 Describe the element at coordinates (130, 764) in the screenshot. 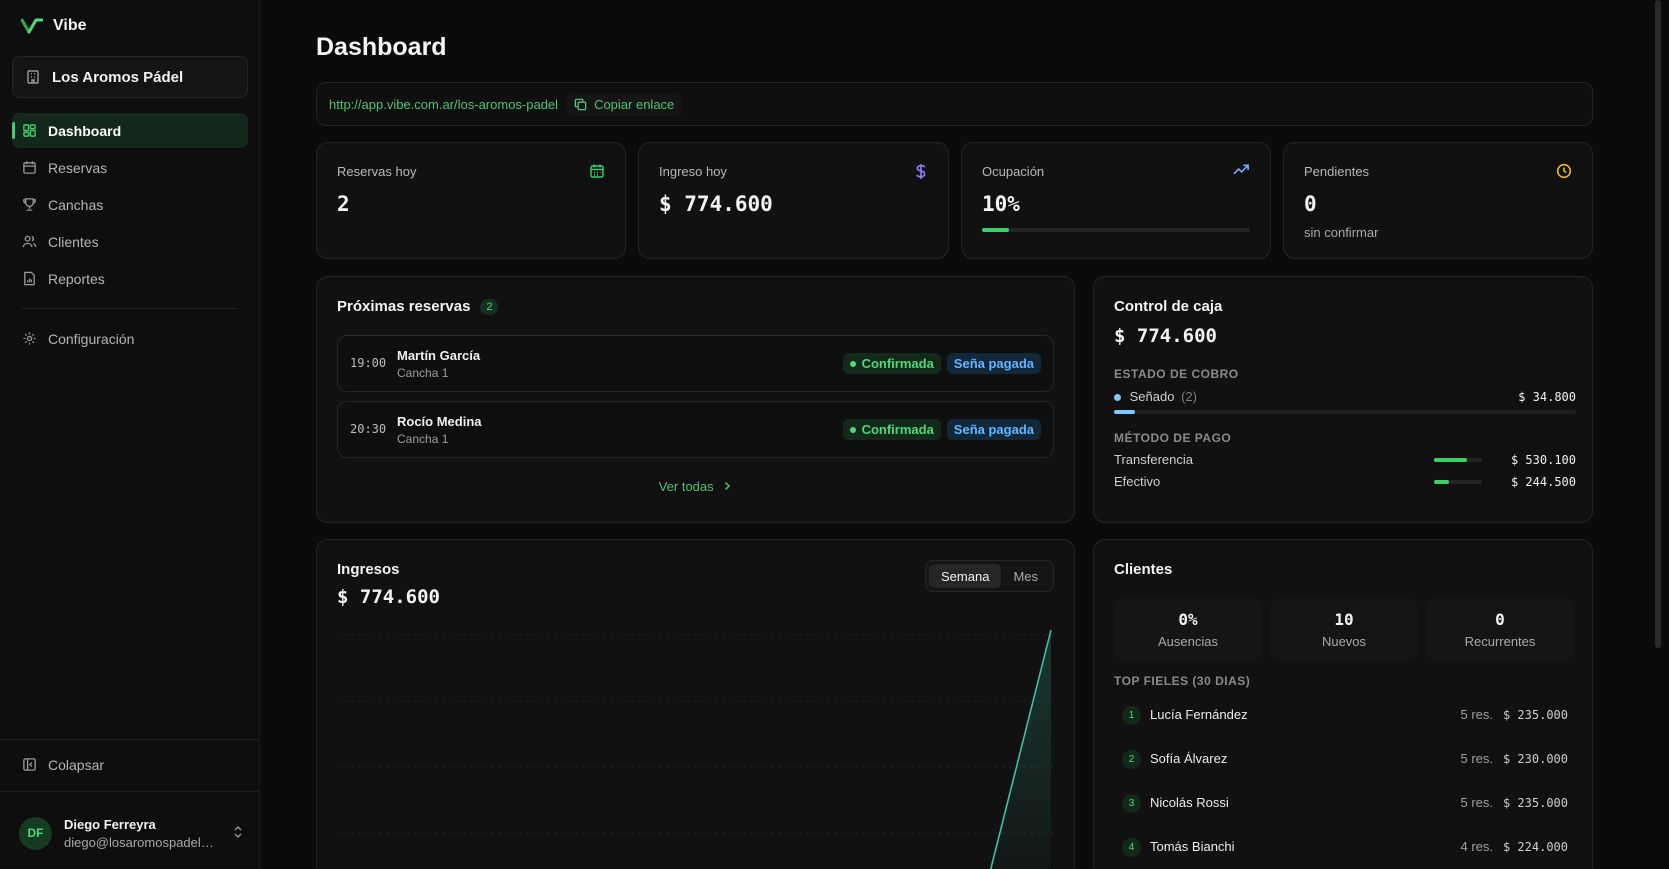

I see `collapse-button: Colapsar` at that location.